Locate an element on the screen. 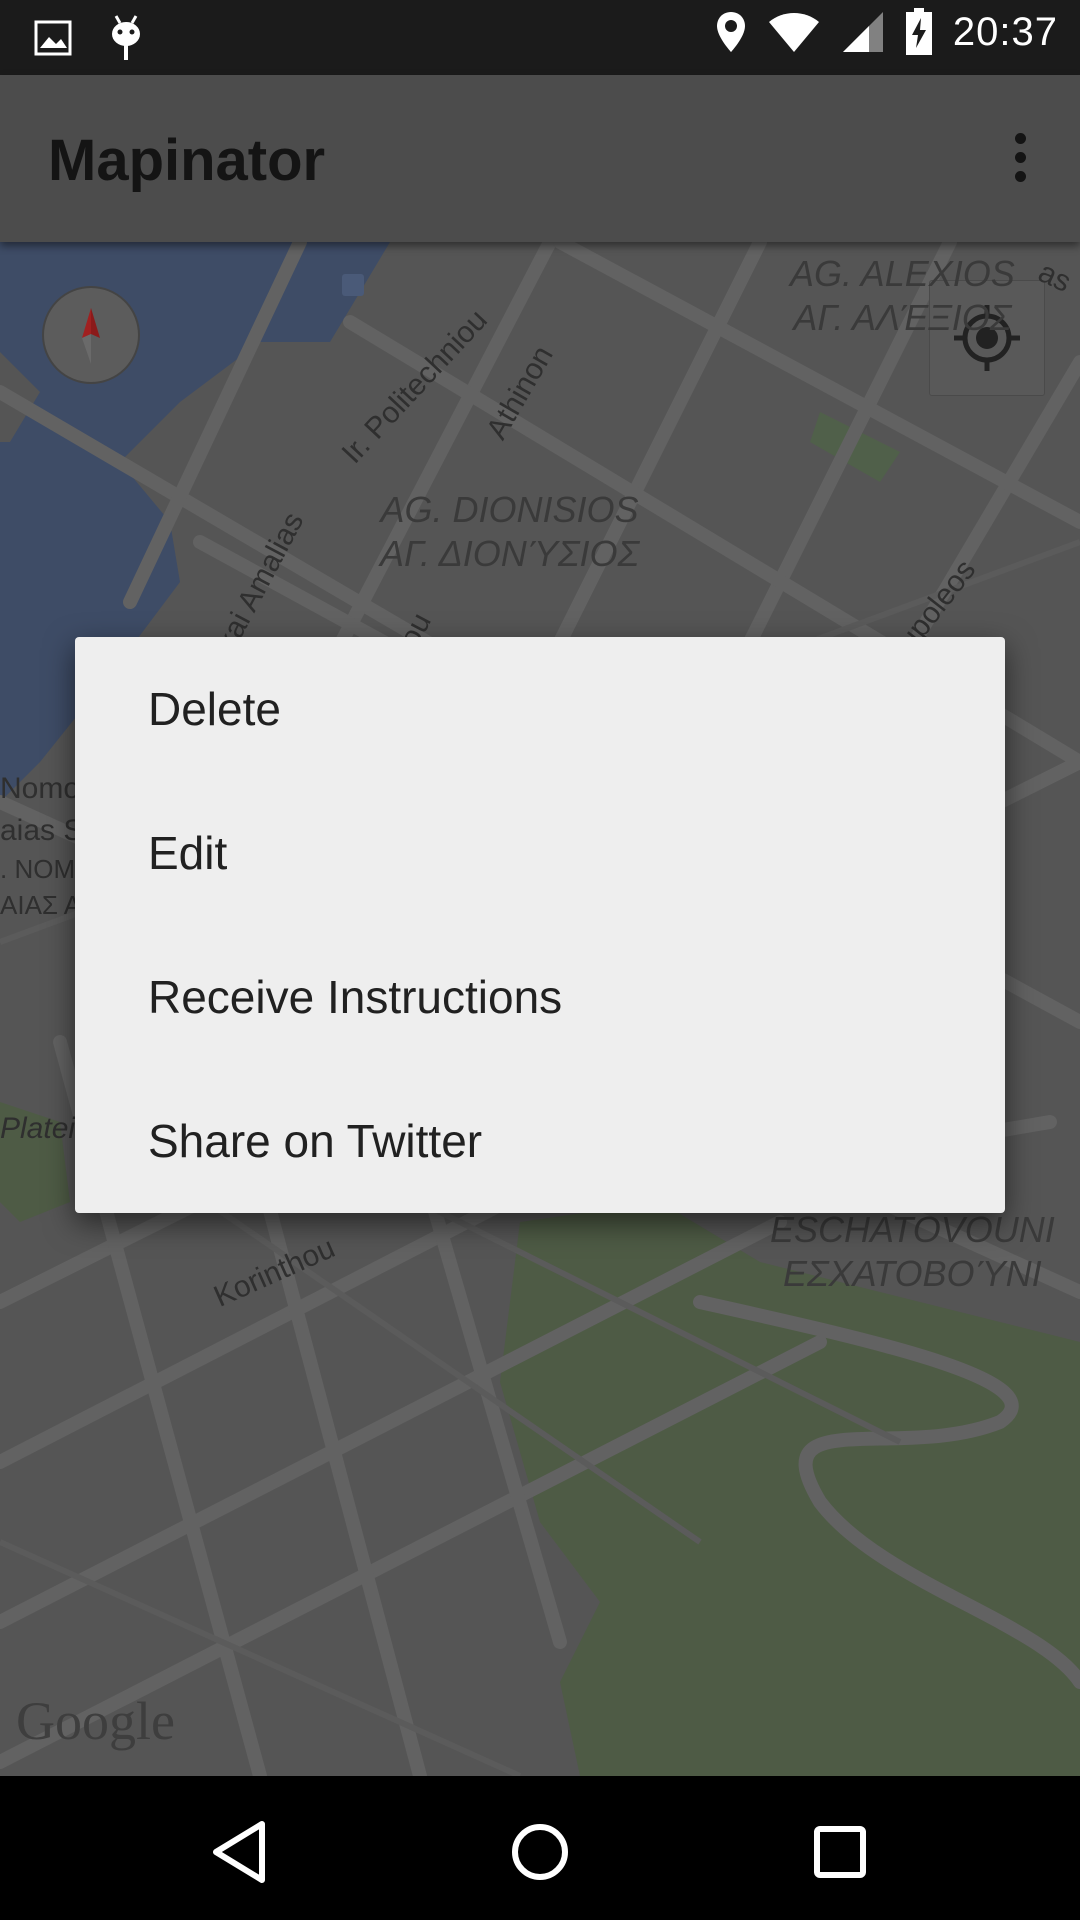 The image size is (1080, 1920). app-title: Mapinator is located at coordinates (187, 160).